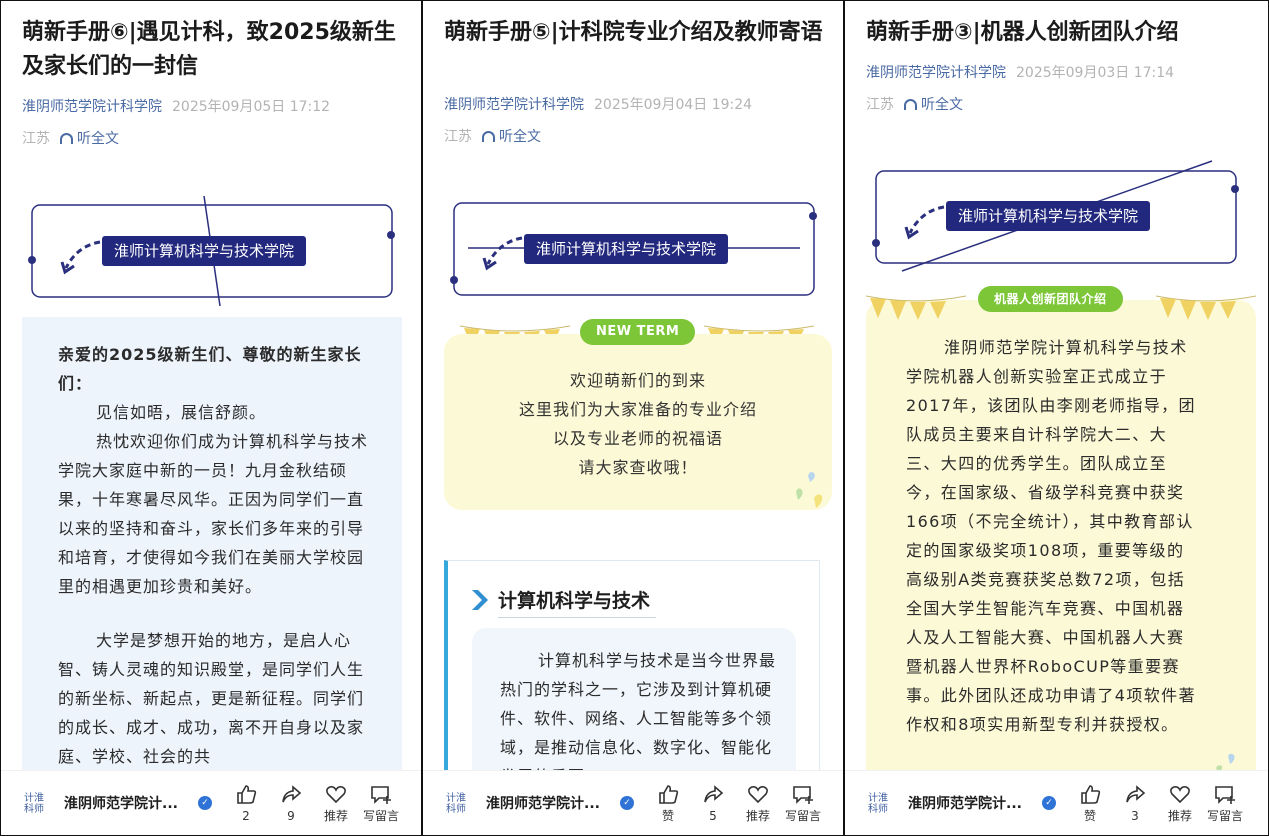  What do you see at coordinates (673, 105) in the screenshot?
I see `publish-date: 2025年09月04日 19:24` at bounding box center [673, 105].